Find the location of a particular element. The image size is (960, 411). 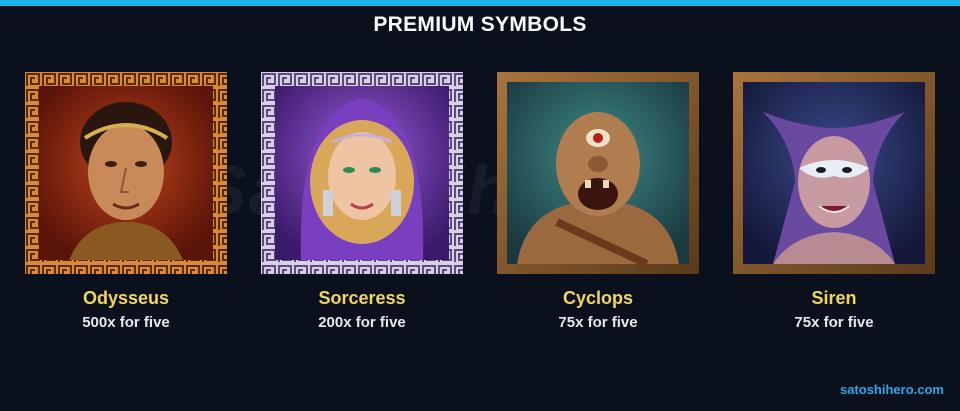

symbol-card-odysseus: Odysseus 500x for five is located at coordinates (126, 201).